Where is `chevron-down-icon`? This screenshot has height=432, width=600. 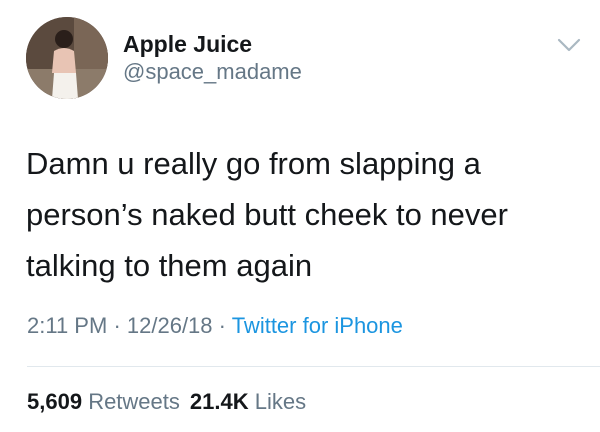 chevron-down-icon is located at coordinates (569, 45).